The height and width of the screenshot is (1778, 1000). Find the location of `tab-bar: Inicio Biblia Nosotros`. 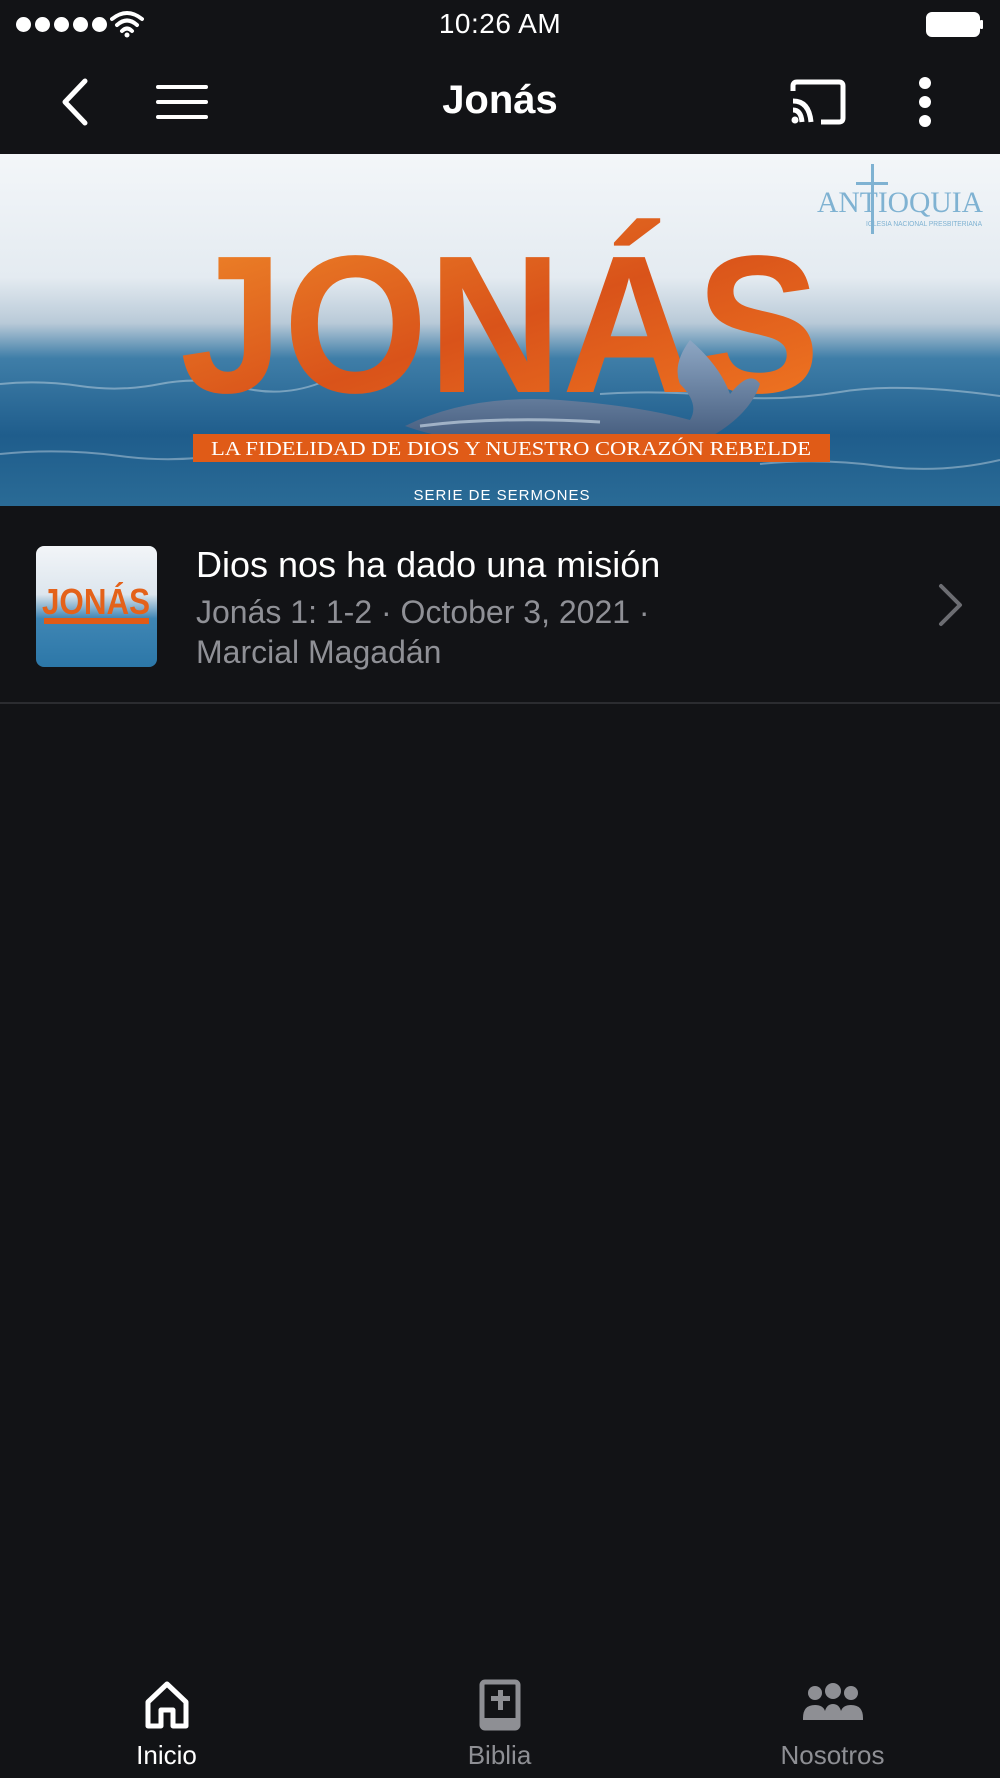

tab-bar: Inicio Biblia Nosotros is located at coordinates (500, 1723).